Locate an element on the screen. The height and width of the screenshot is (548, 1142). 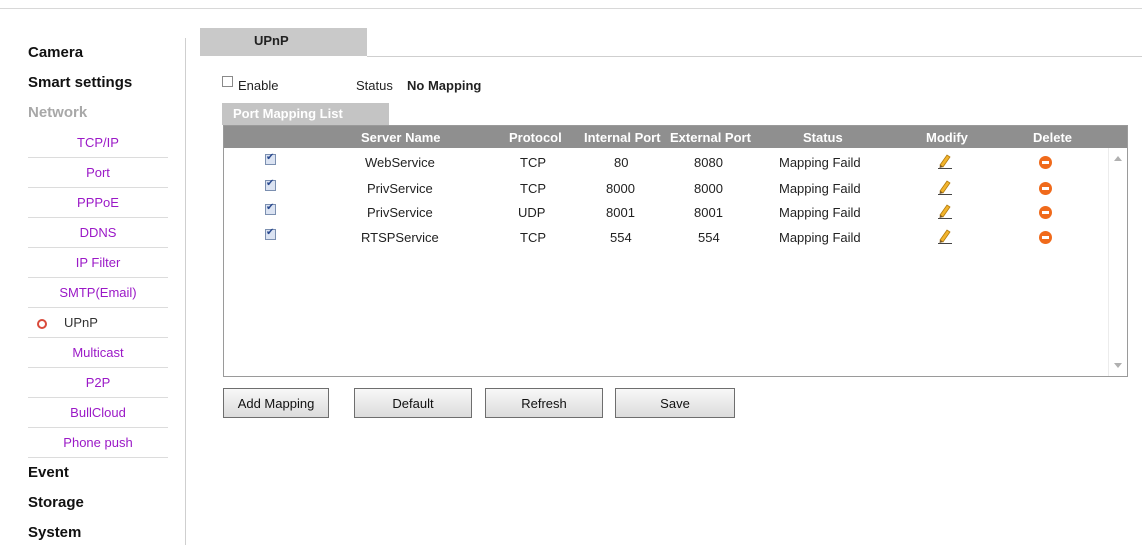
default-button: Default is located at coordinates (413, 403).